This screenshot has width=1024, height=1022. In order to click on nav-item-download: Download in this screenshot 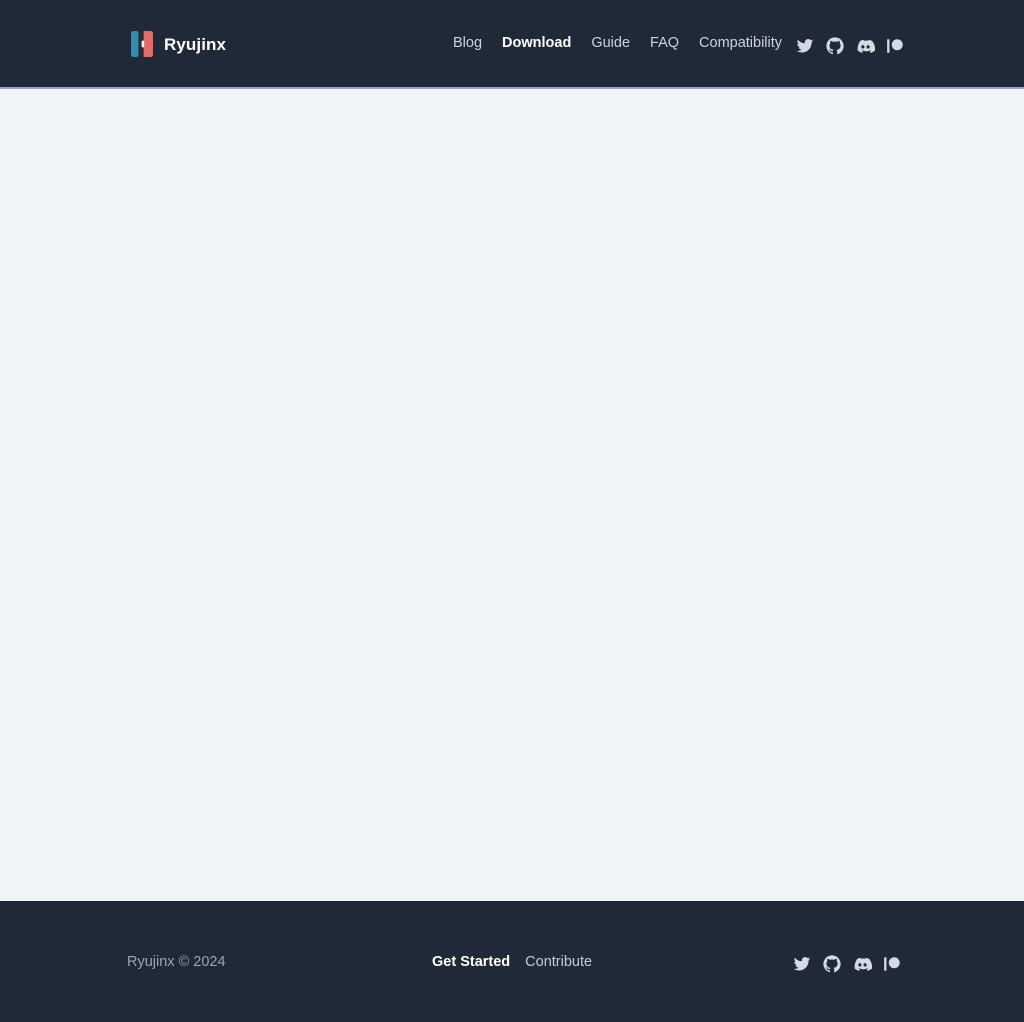, I will do `click(536, 43)`.